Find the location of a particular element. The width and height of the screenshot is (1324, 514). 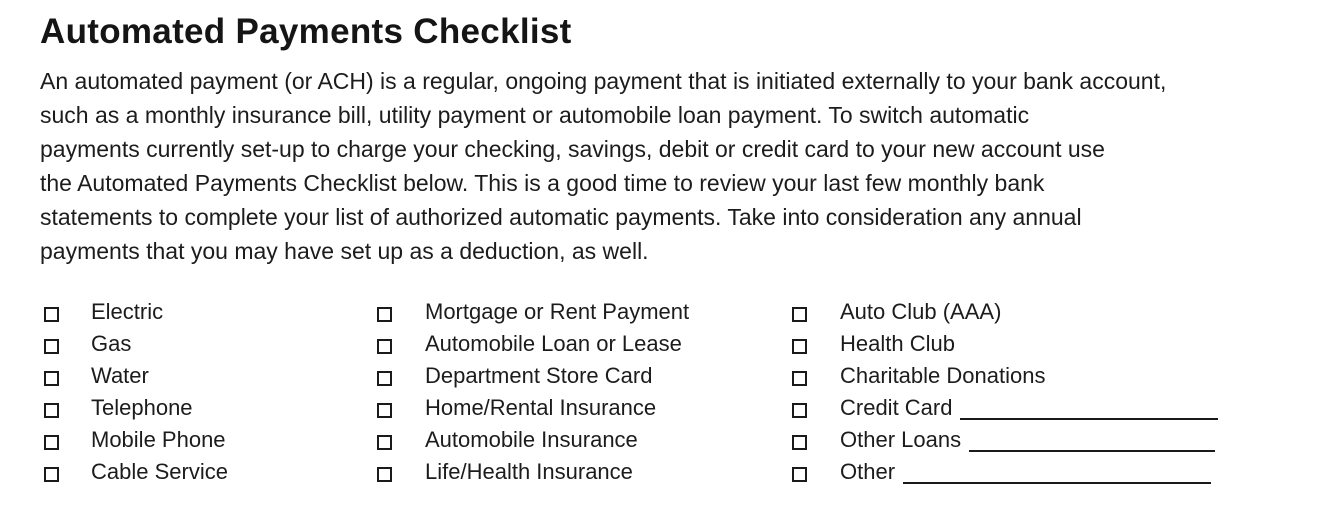

checkbox-life-health-insurance is located at coordinates (384, 474).